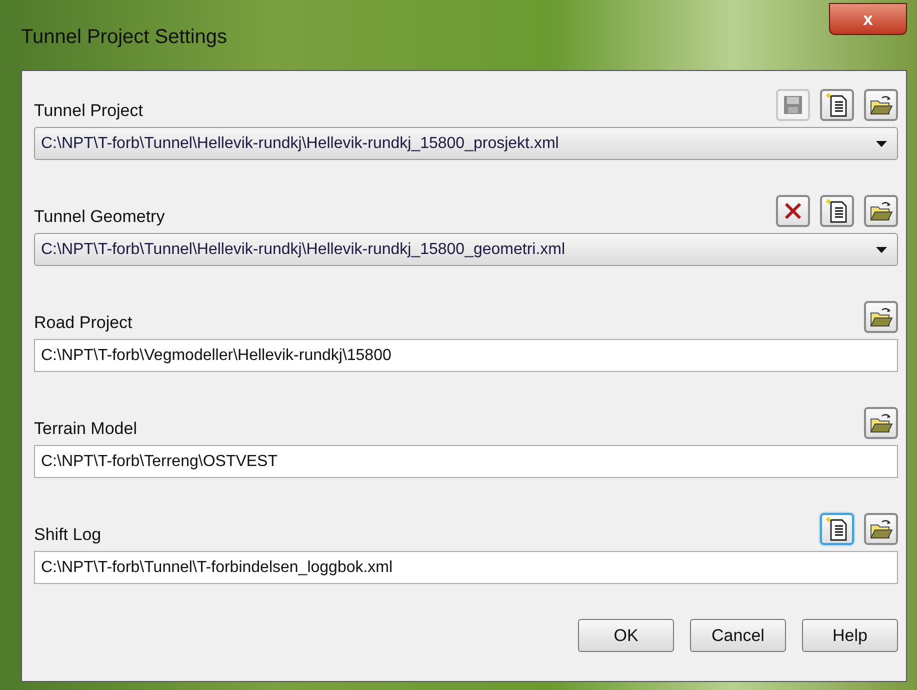 This screenshot has height=690, width=917. What do you see at coordinates (626, 635) in the screenshot?
I see `dialog-button: OK` at bounding box center [626, 635].